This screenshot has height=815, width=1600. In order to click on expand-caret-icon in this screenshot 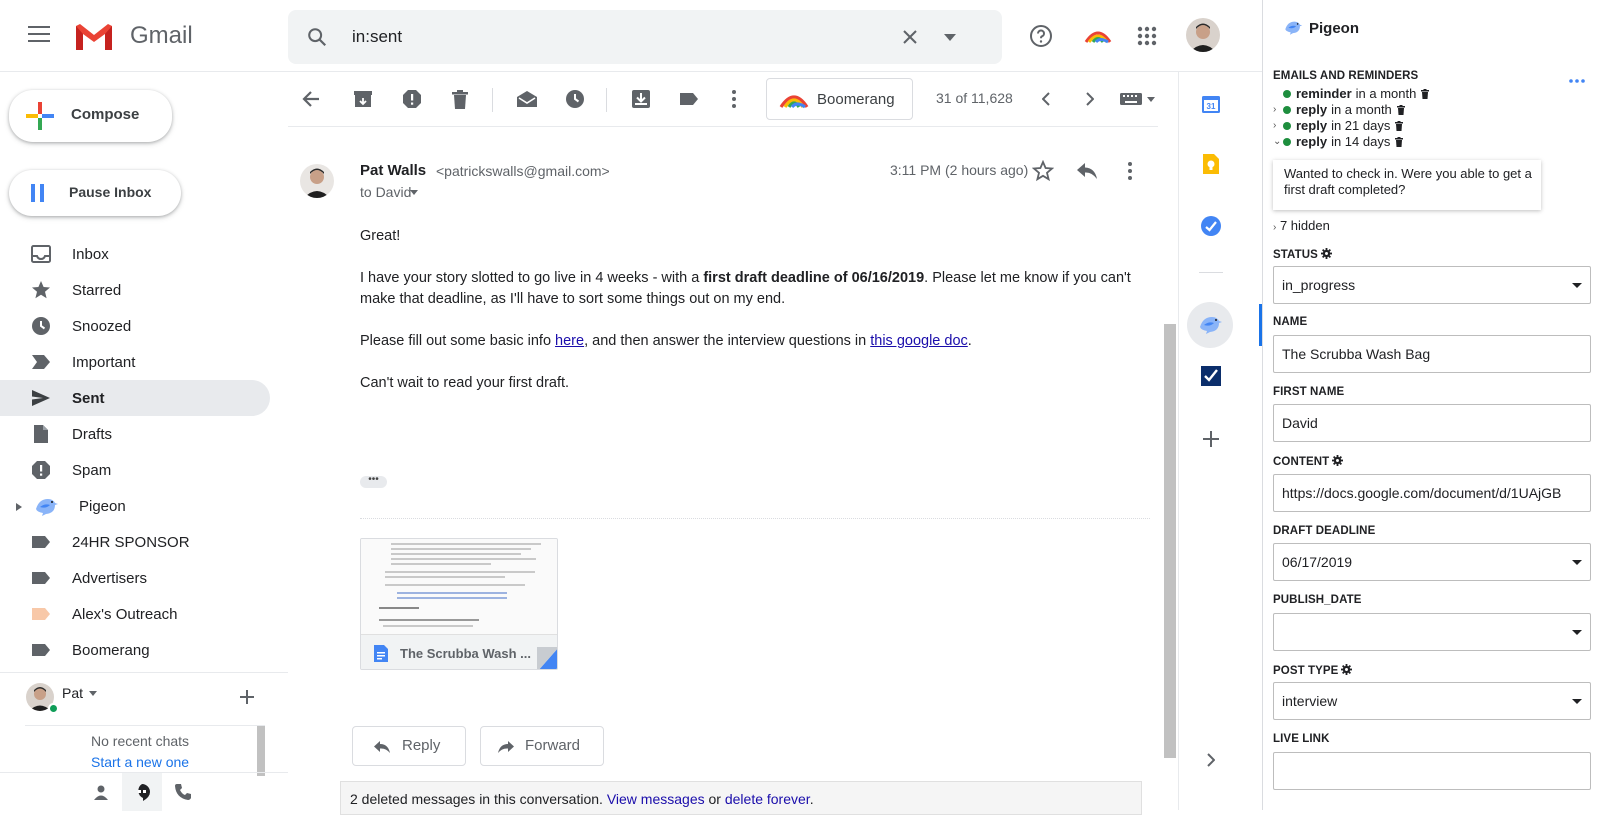, I will do `click(19, 507)`.